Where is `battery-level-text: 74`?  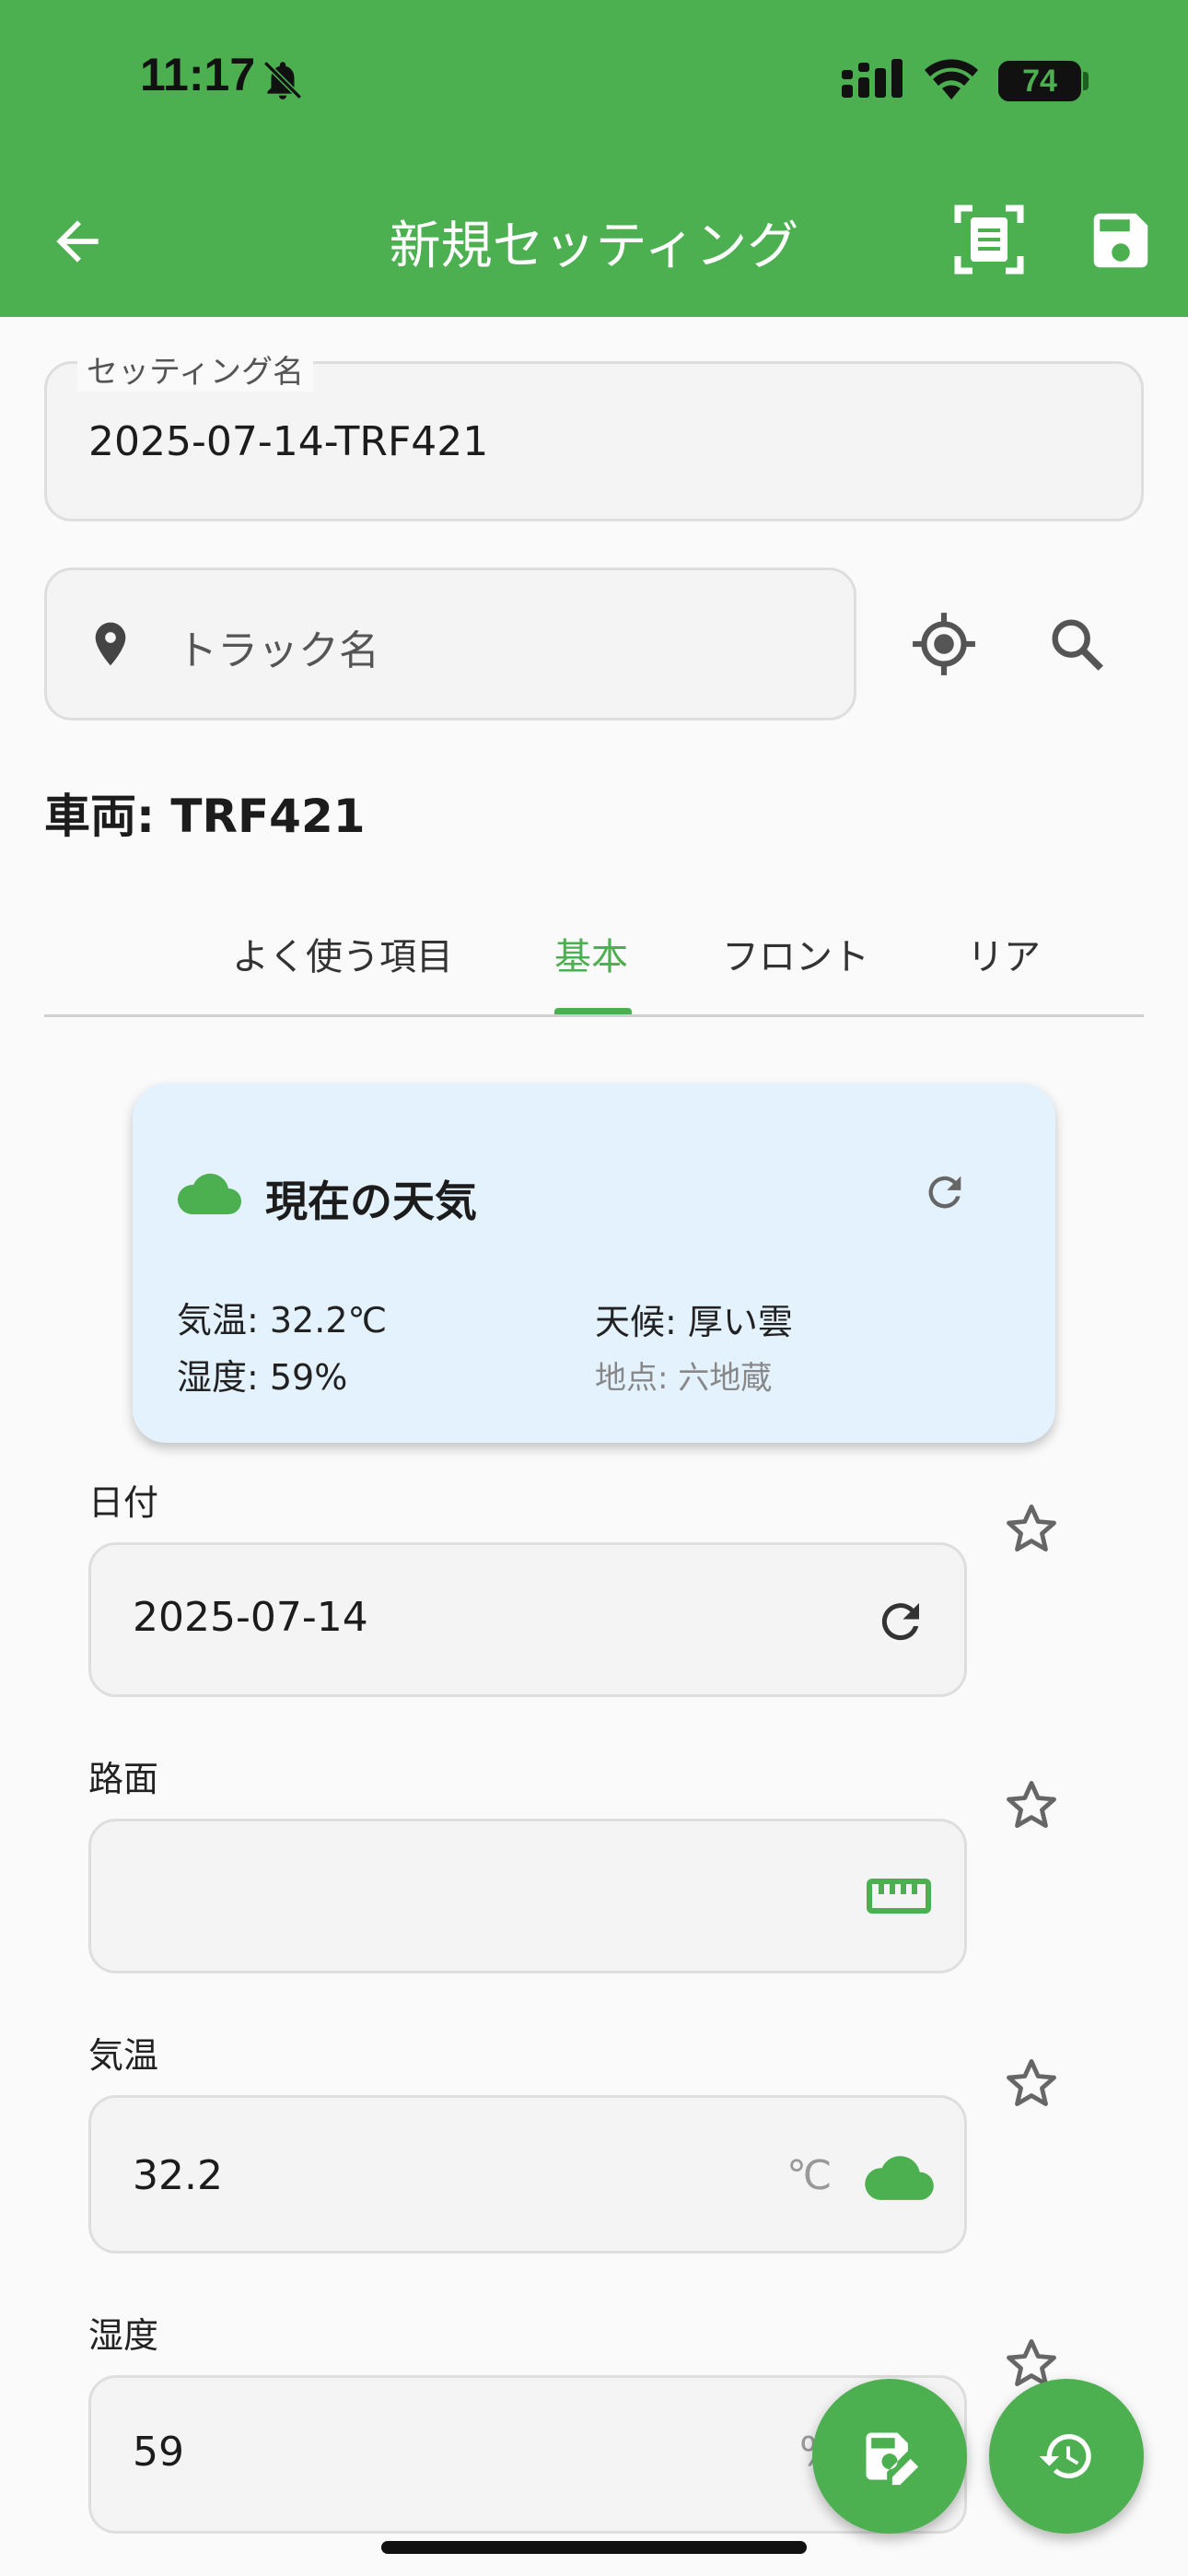 battery-level-text: 74 is located at coordinates (1039, 81).